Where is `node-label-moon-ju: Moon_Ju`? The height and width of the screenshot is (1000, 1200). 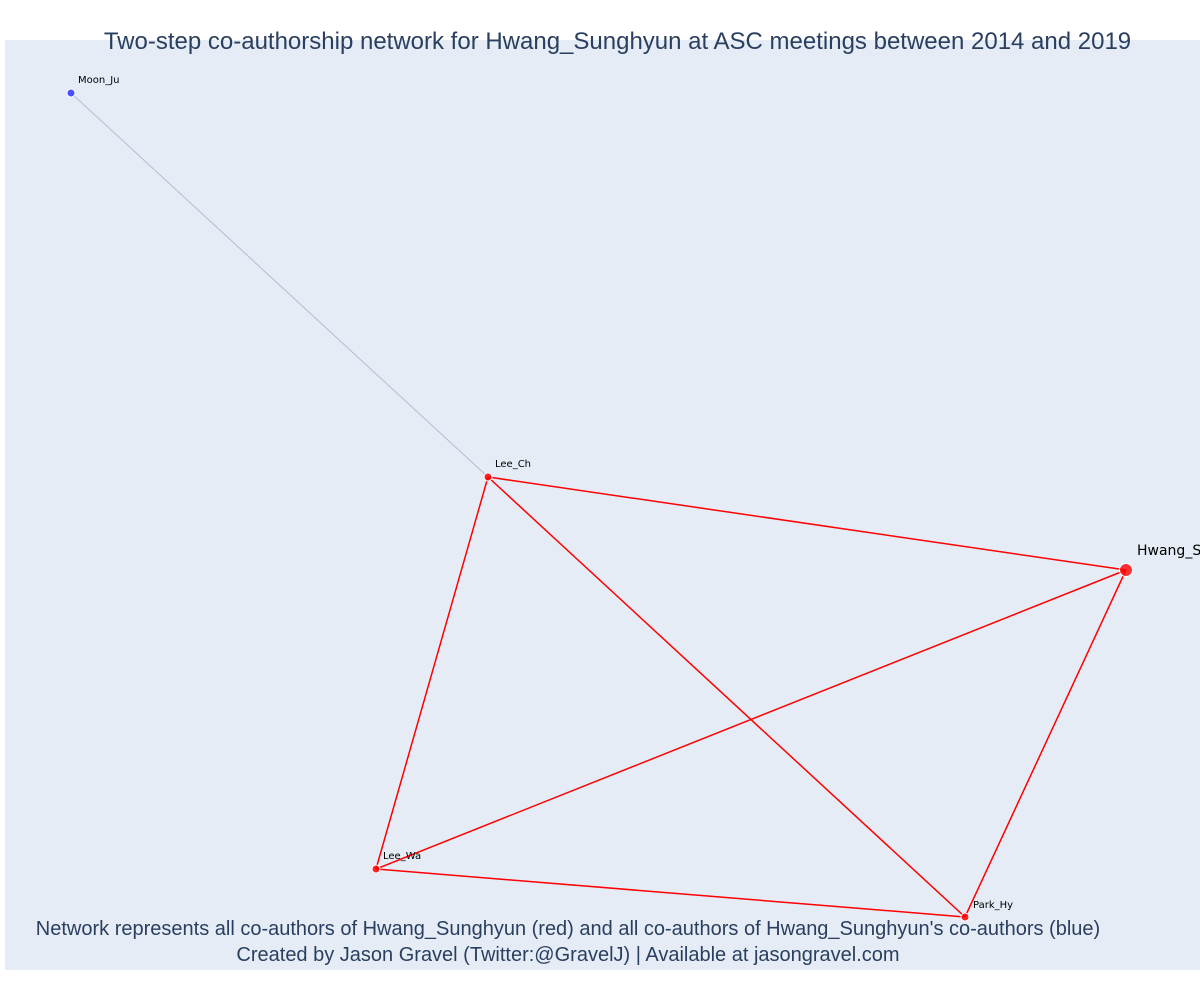 node-label-moon-ju: Moon_Ju is located at coordinates (99, 80).